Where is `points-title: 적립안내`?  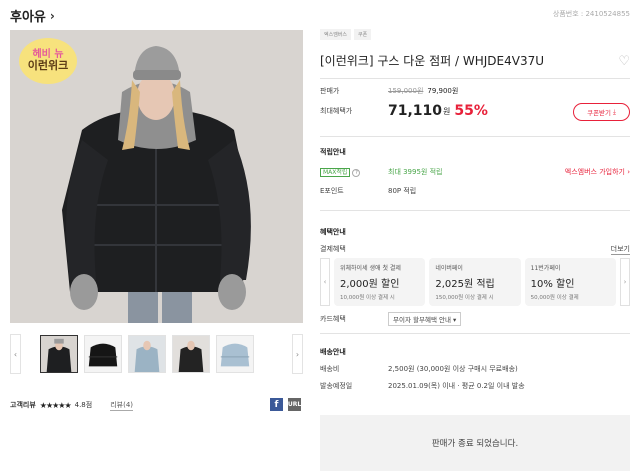
points-title: 적립안내 is located at coordinates (333, 152).